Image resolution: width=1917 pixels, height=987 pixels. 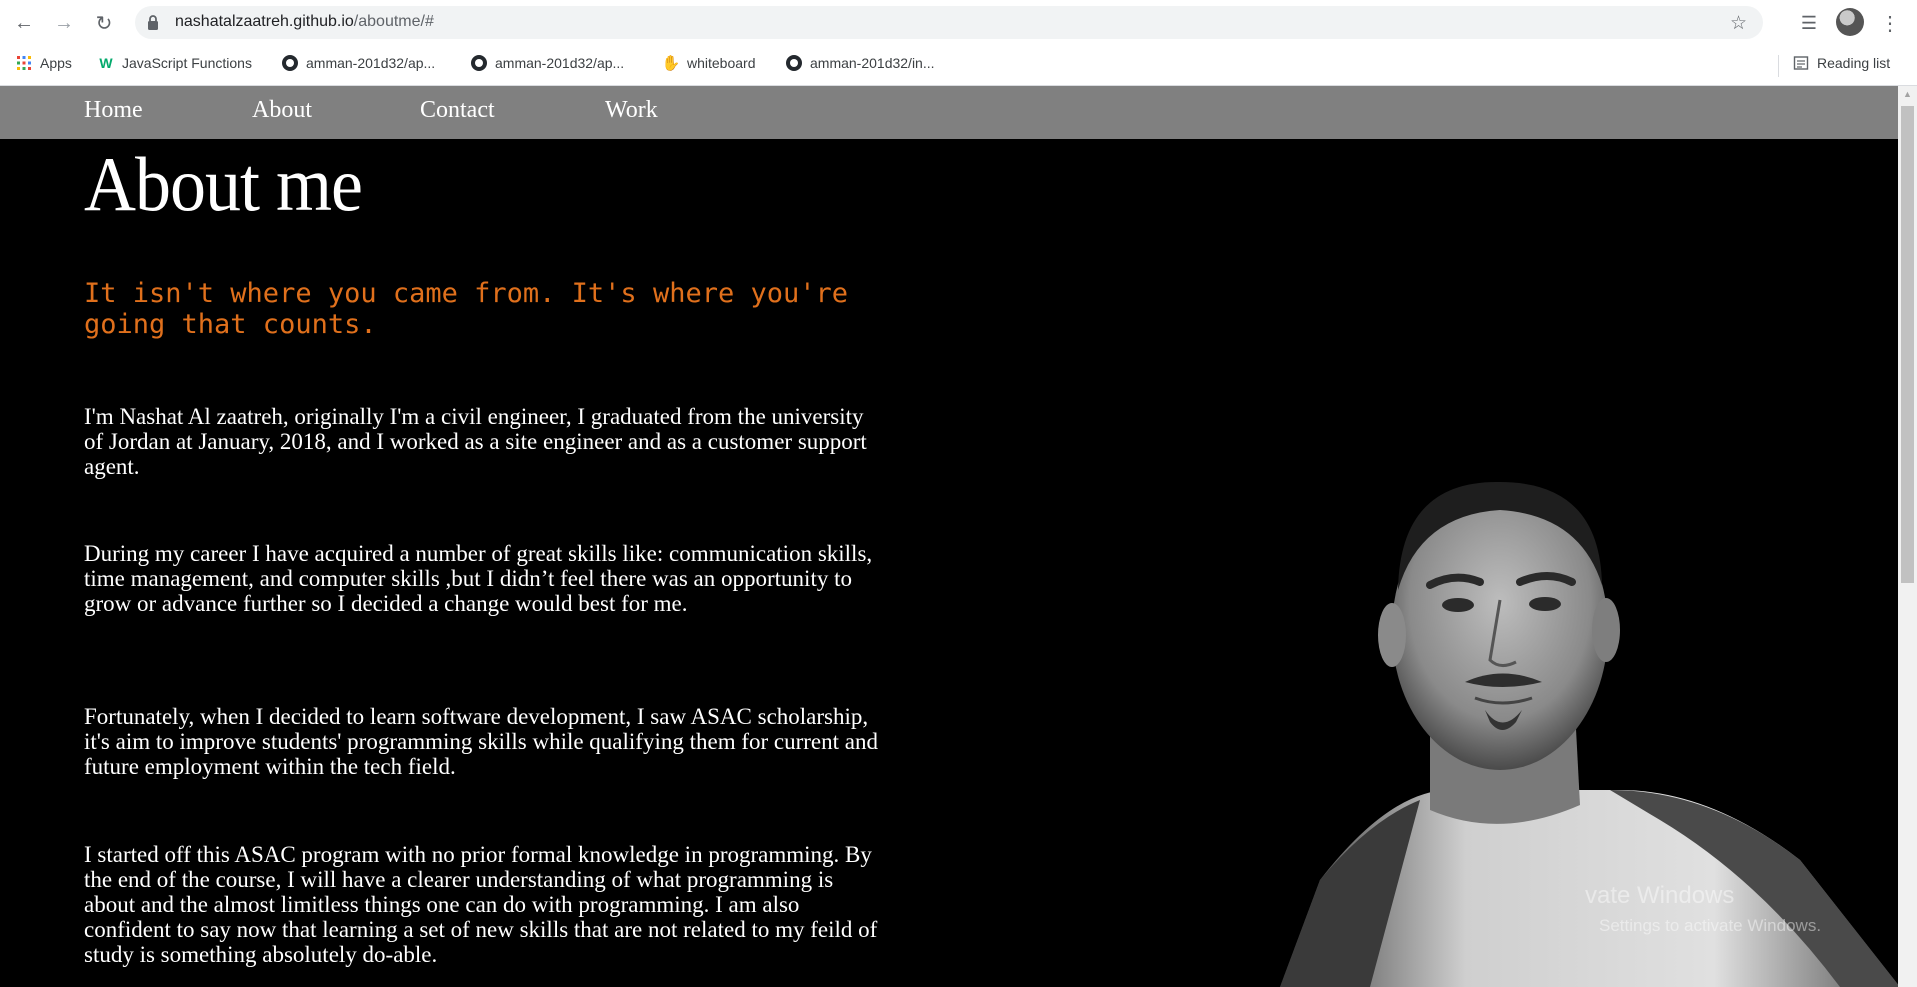 I want to click on site-nav: Home About Contact Work, so click(x=949, y=112).